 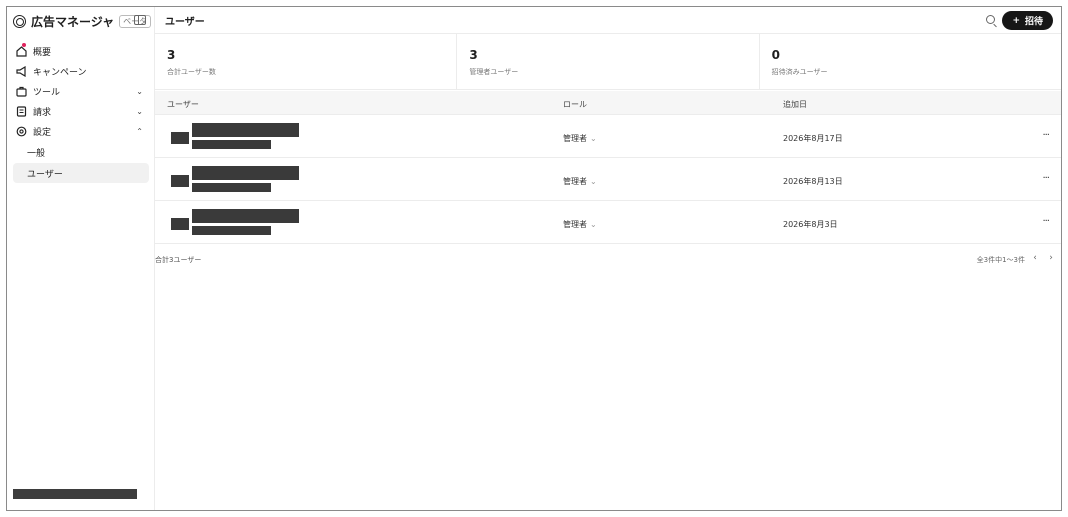 What do you see at coordinates (21, 71) in the screenshot?
I see `megaphone-icon` at bounding box center [21, 71].